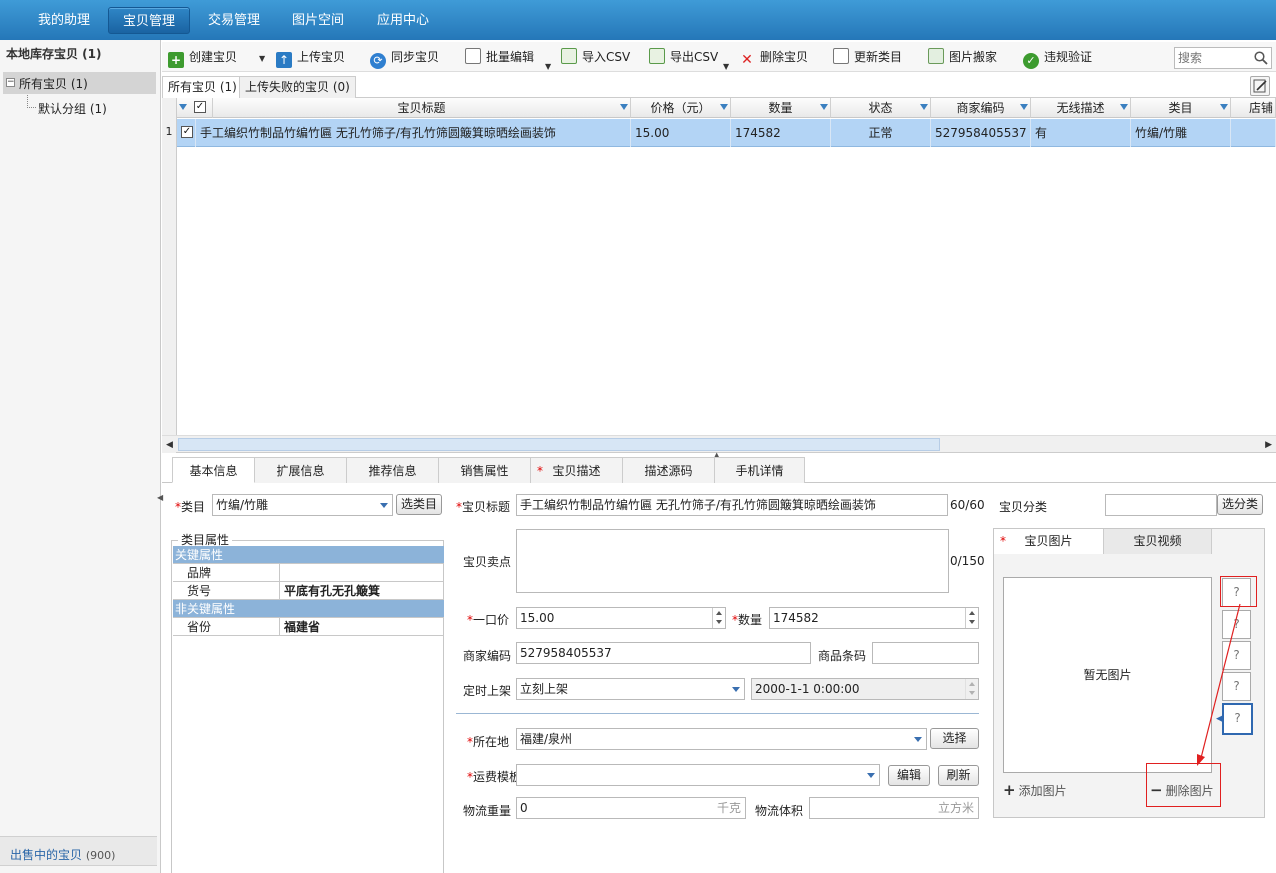 The width and height of the screenshot is (1276, 873). I want to click on sidebar-on-sale: 出售中的宝贝 (900), so click(78, 851).